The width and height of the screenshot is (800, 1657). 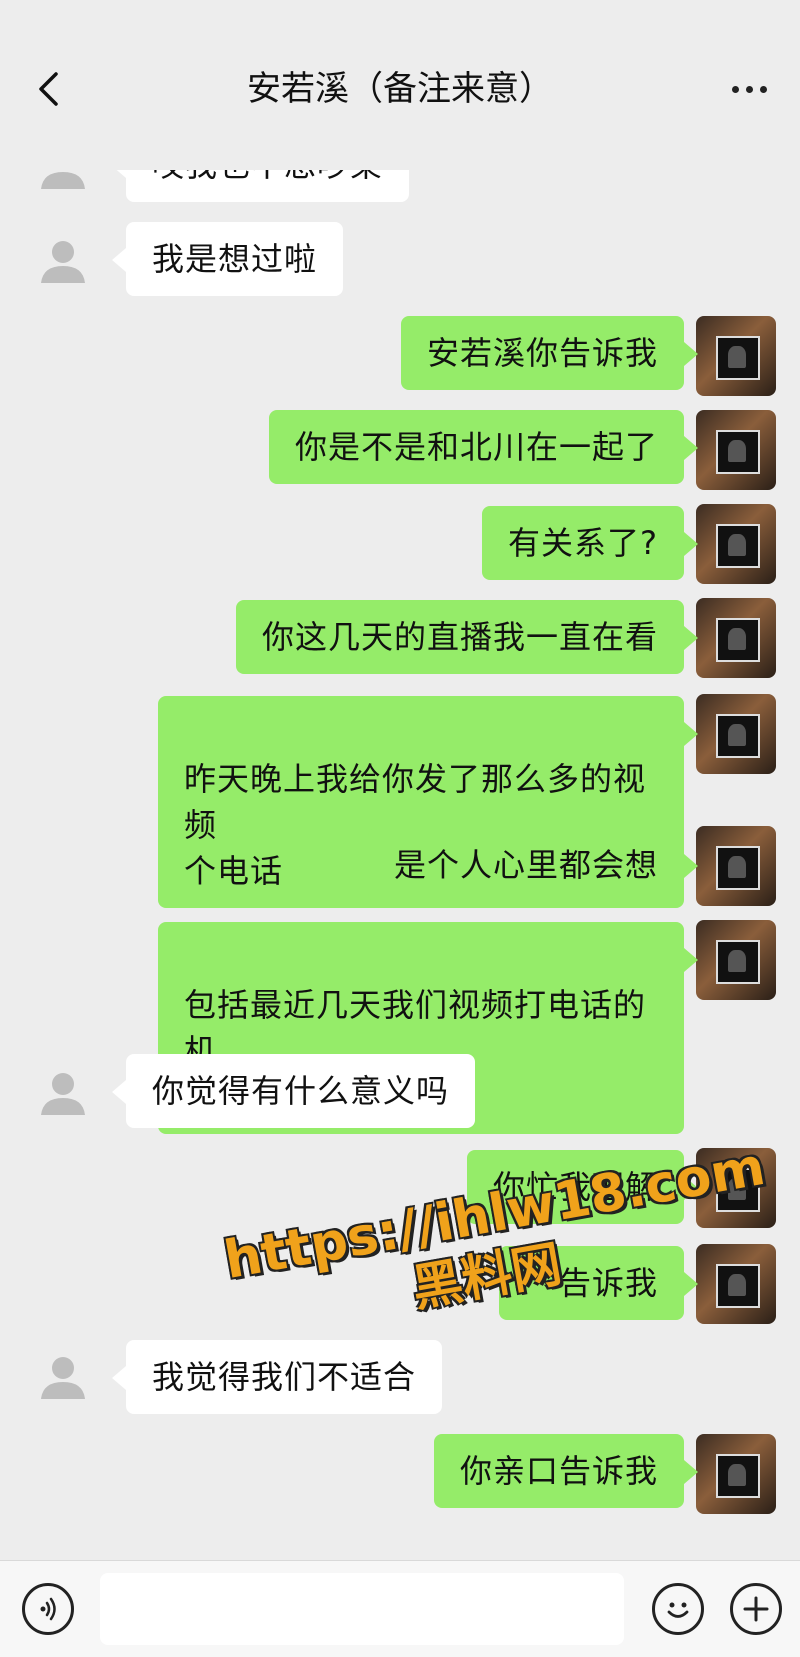 I want to click on message-bubble: 你忙我理解, so click(x=582, y=1187).